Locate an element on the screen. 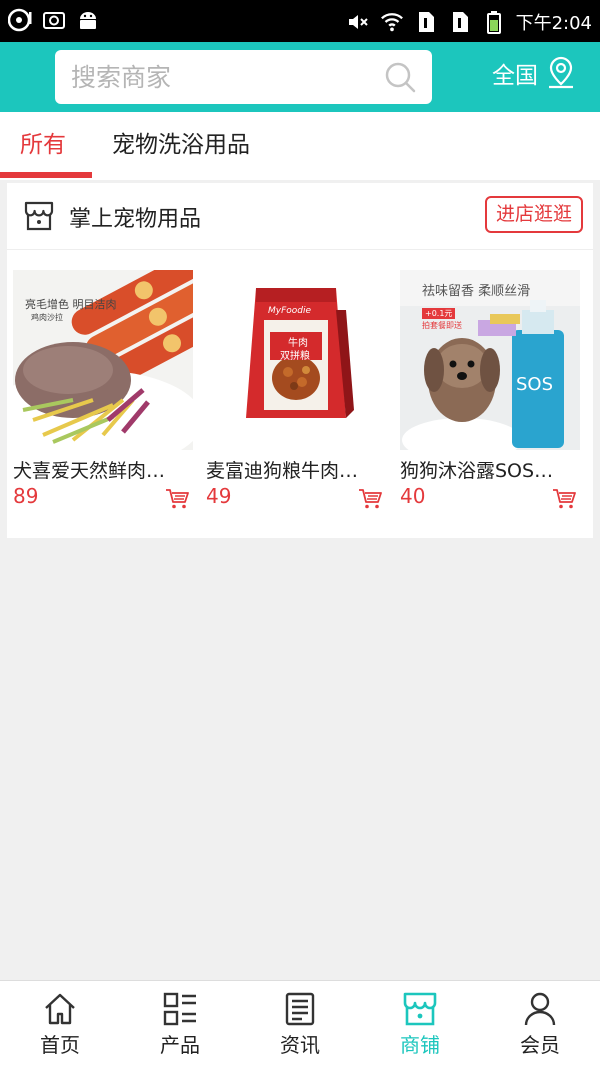 The image size is (600, 1067). category-tabs: 所有 宠物洗浴用品 is located at coordinates (300, 146).